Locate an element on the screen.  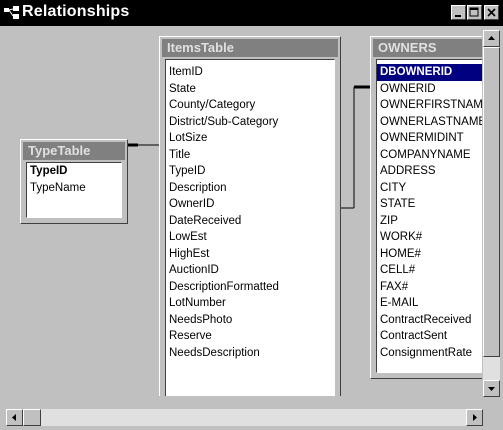
close-icon is located at coordinates (491, 12).